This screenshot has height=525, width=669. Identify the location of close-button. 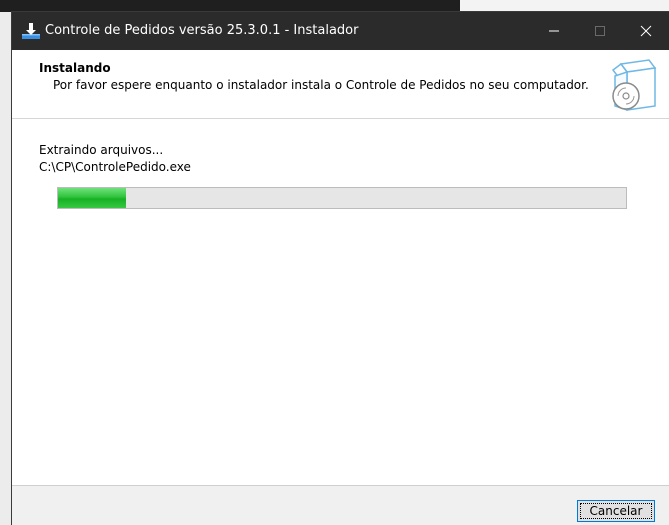
(646, 31).